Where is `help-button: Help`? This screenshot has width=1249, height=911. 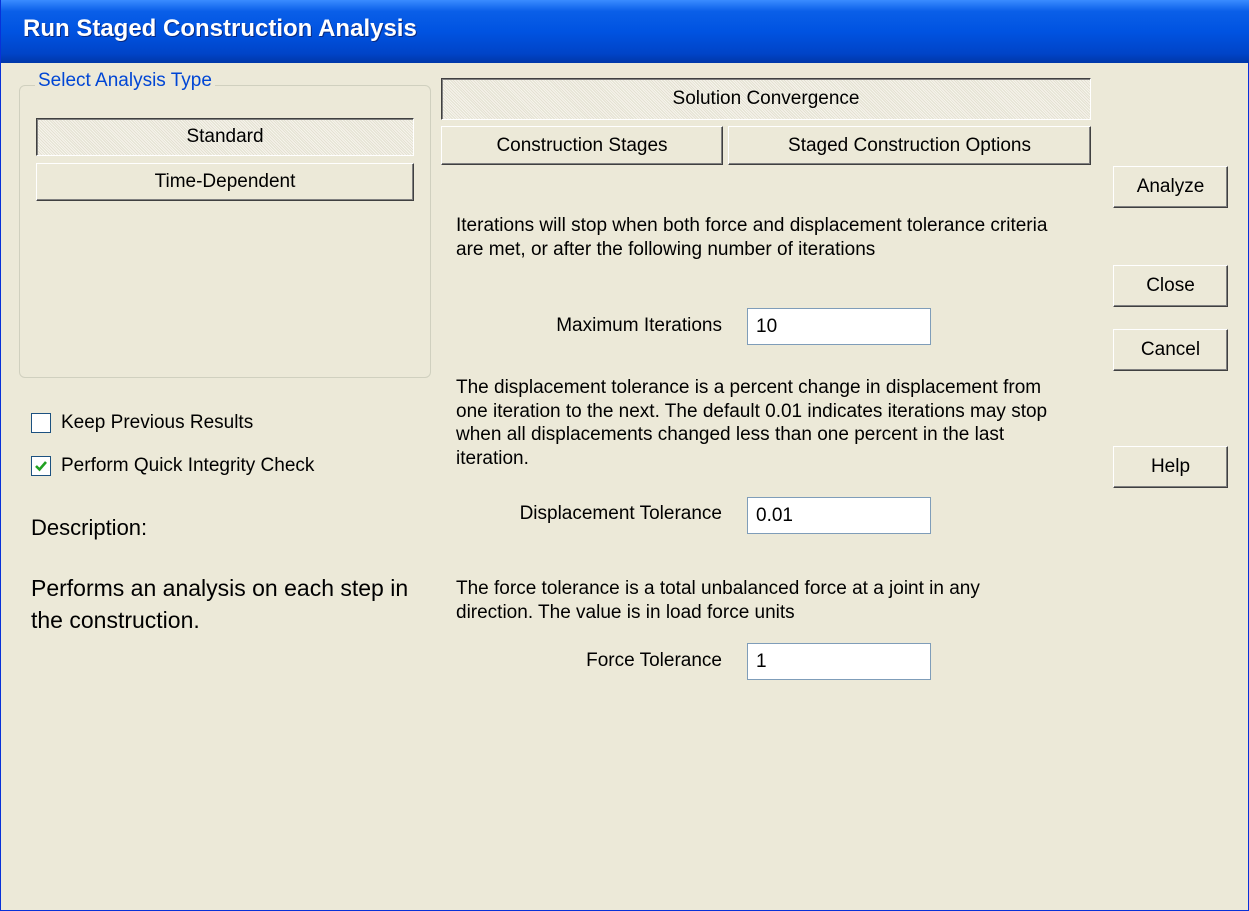
help-button: Help is located at coordinates (1170, 467).